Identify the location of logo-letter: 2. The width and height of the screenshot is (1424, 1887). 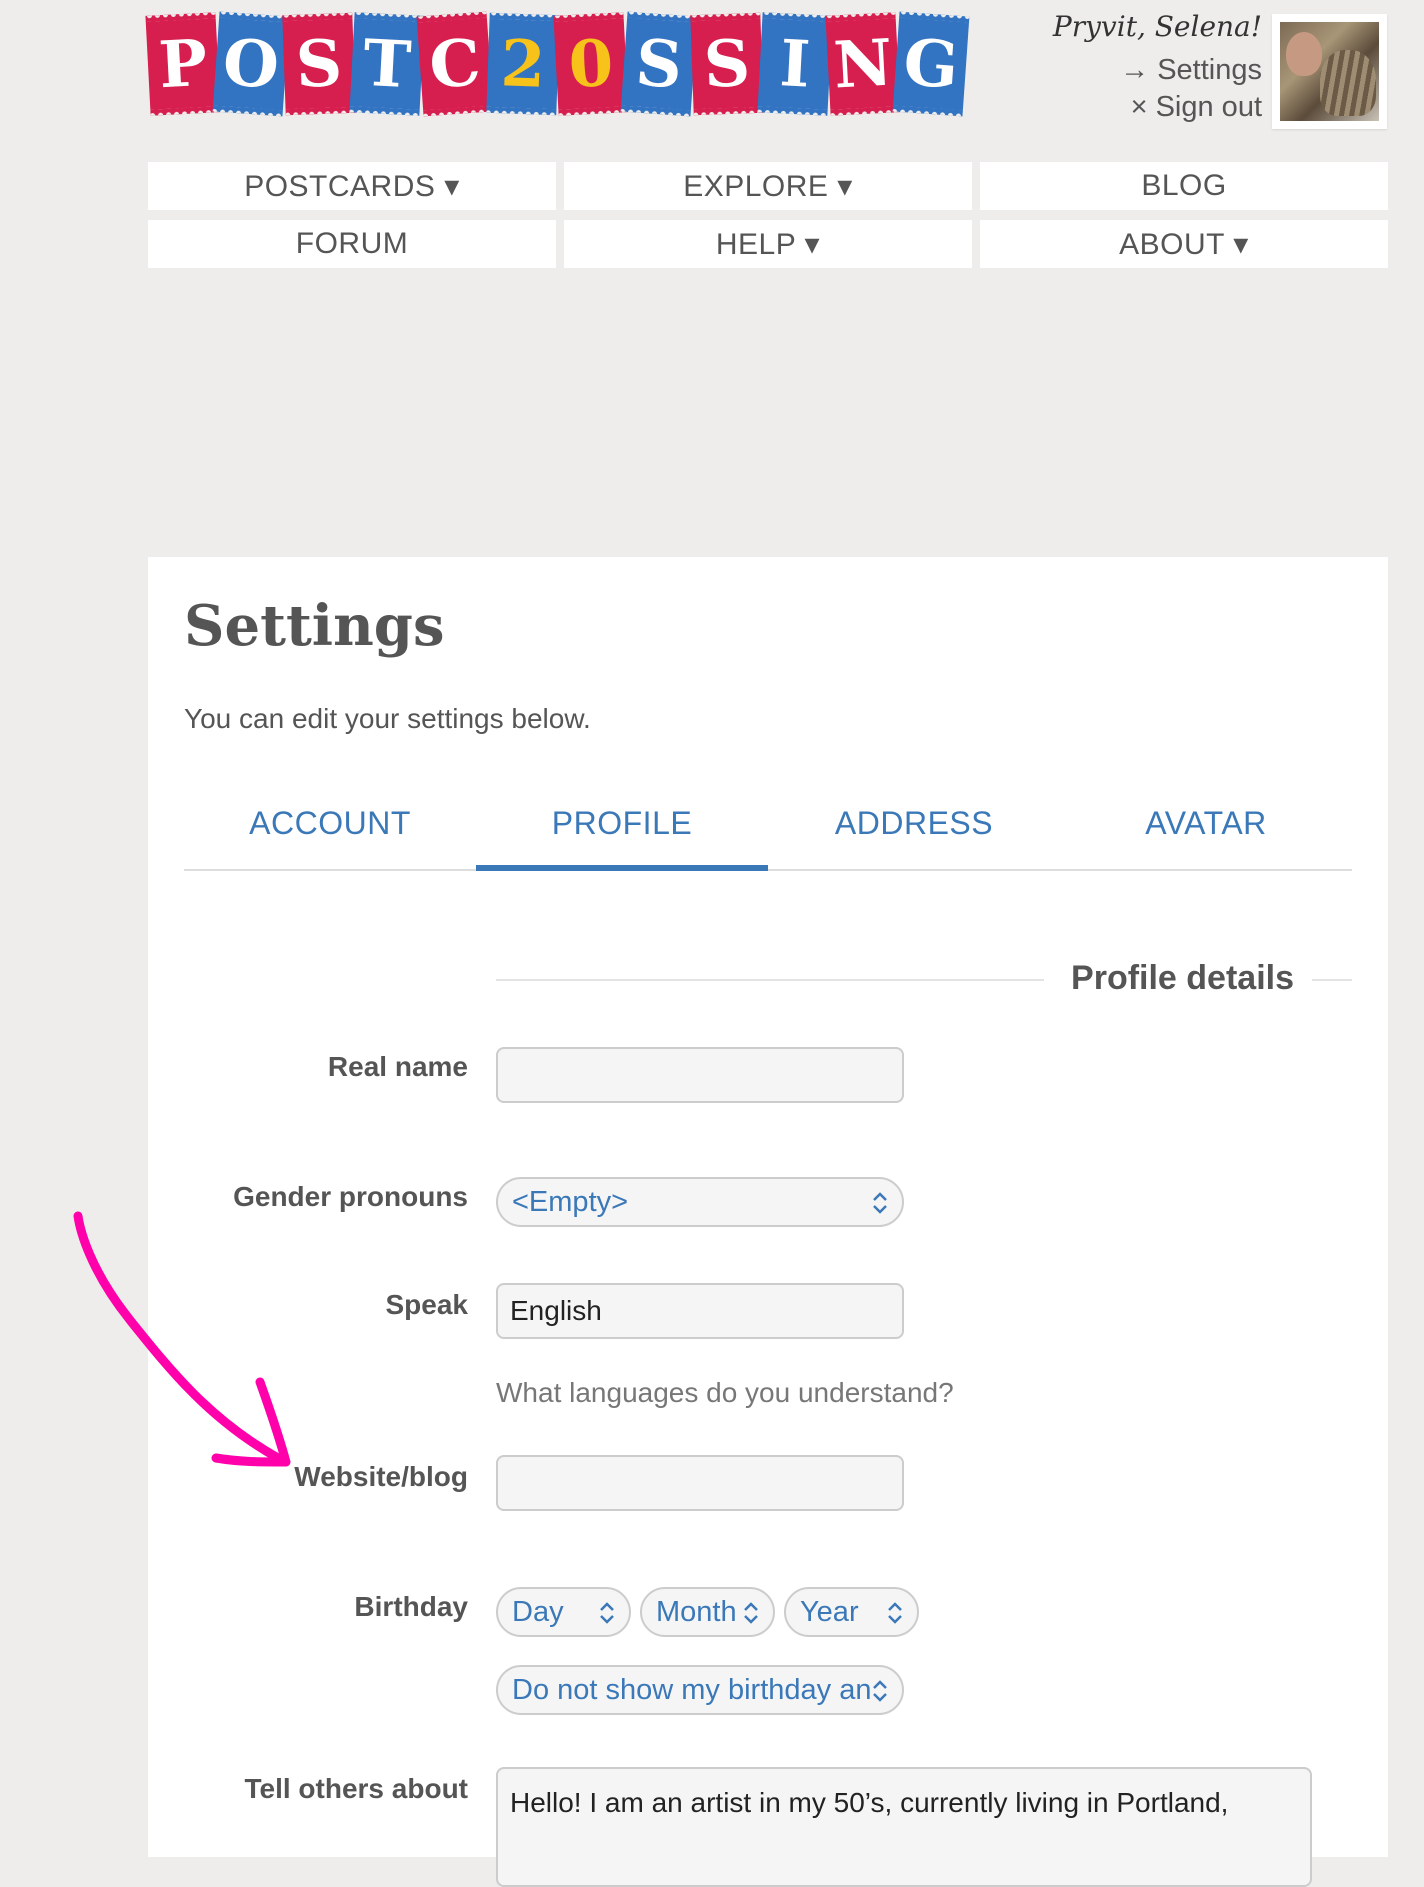
(523, 64).